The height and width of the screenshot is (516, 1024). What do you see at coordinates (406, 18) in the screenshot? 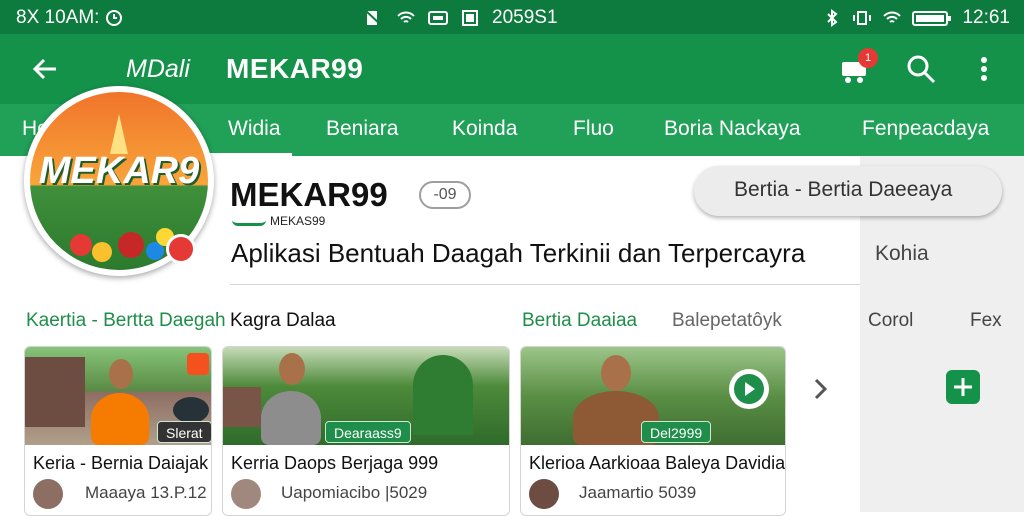
I see `wifi-icon` at bounding box center [406, 18].